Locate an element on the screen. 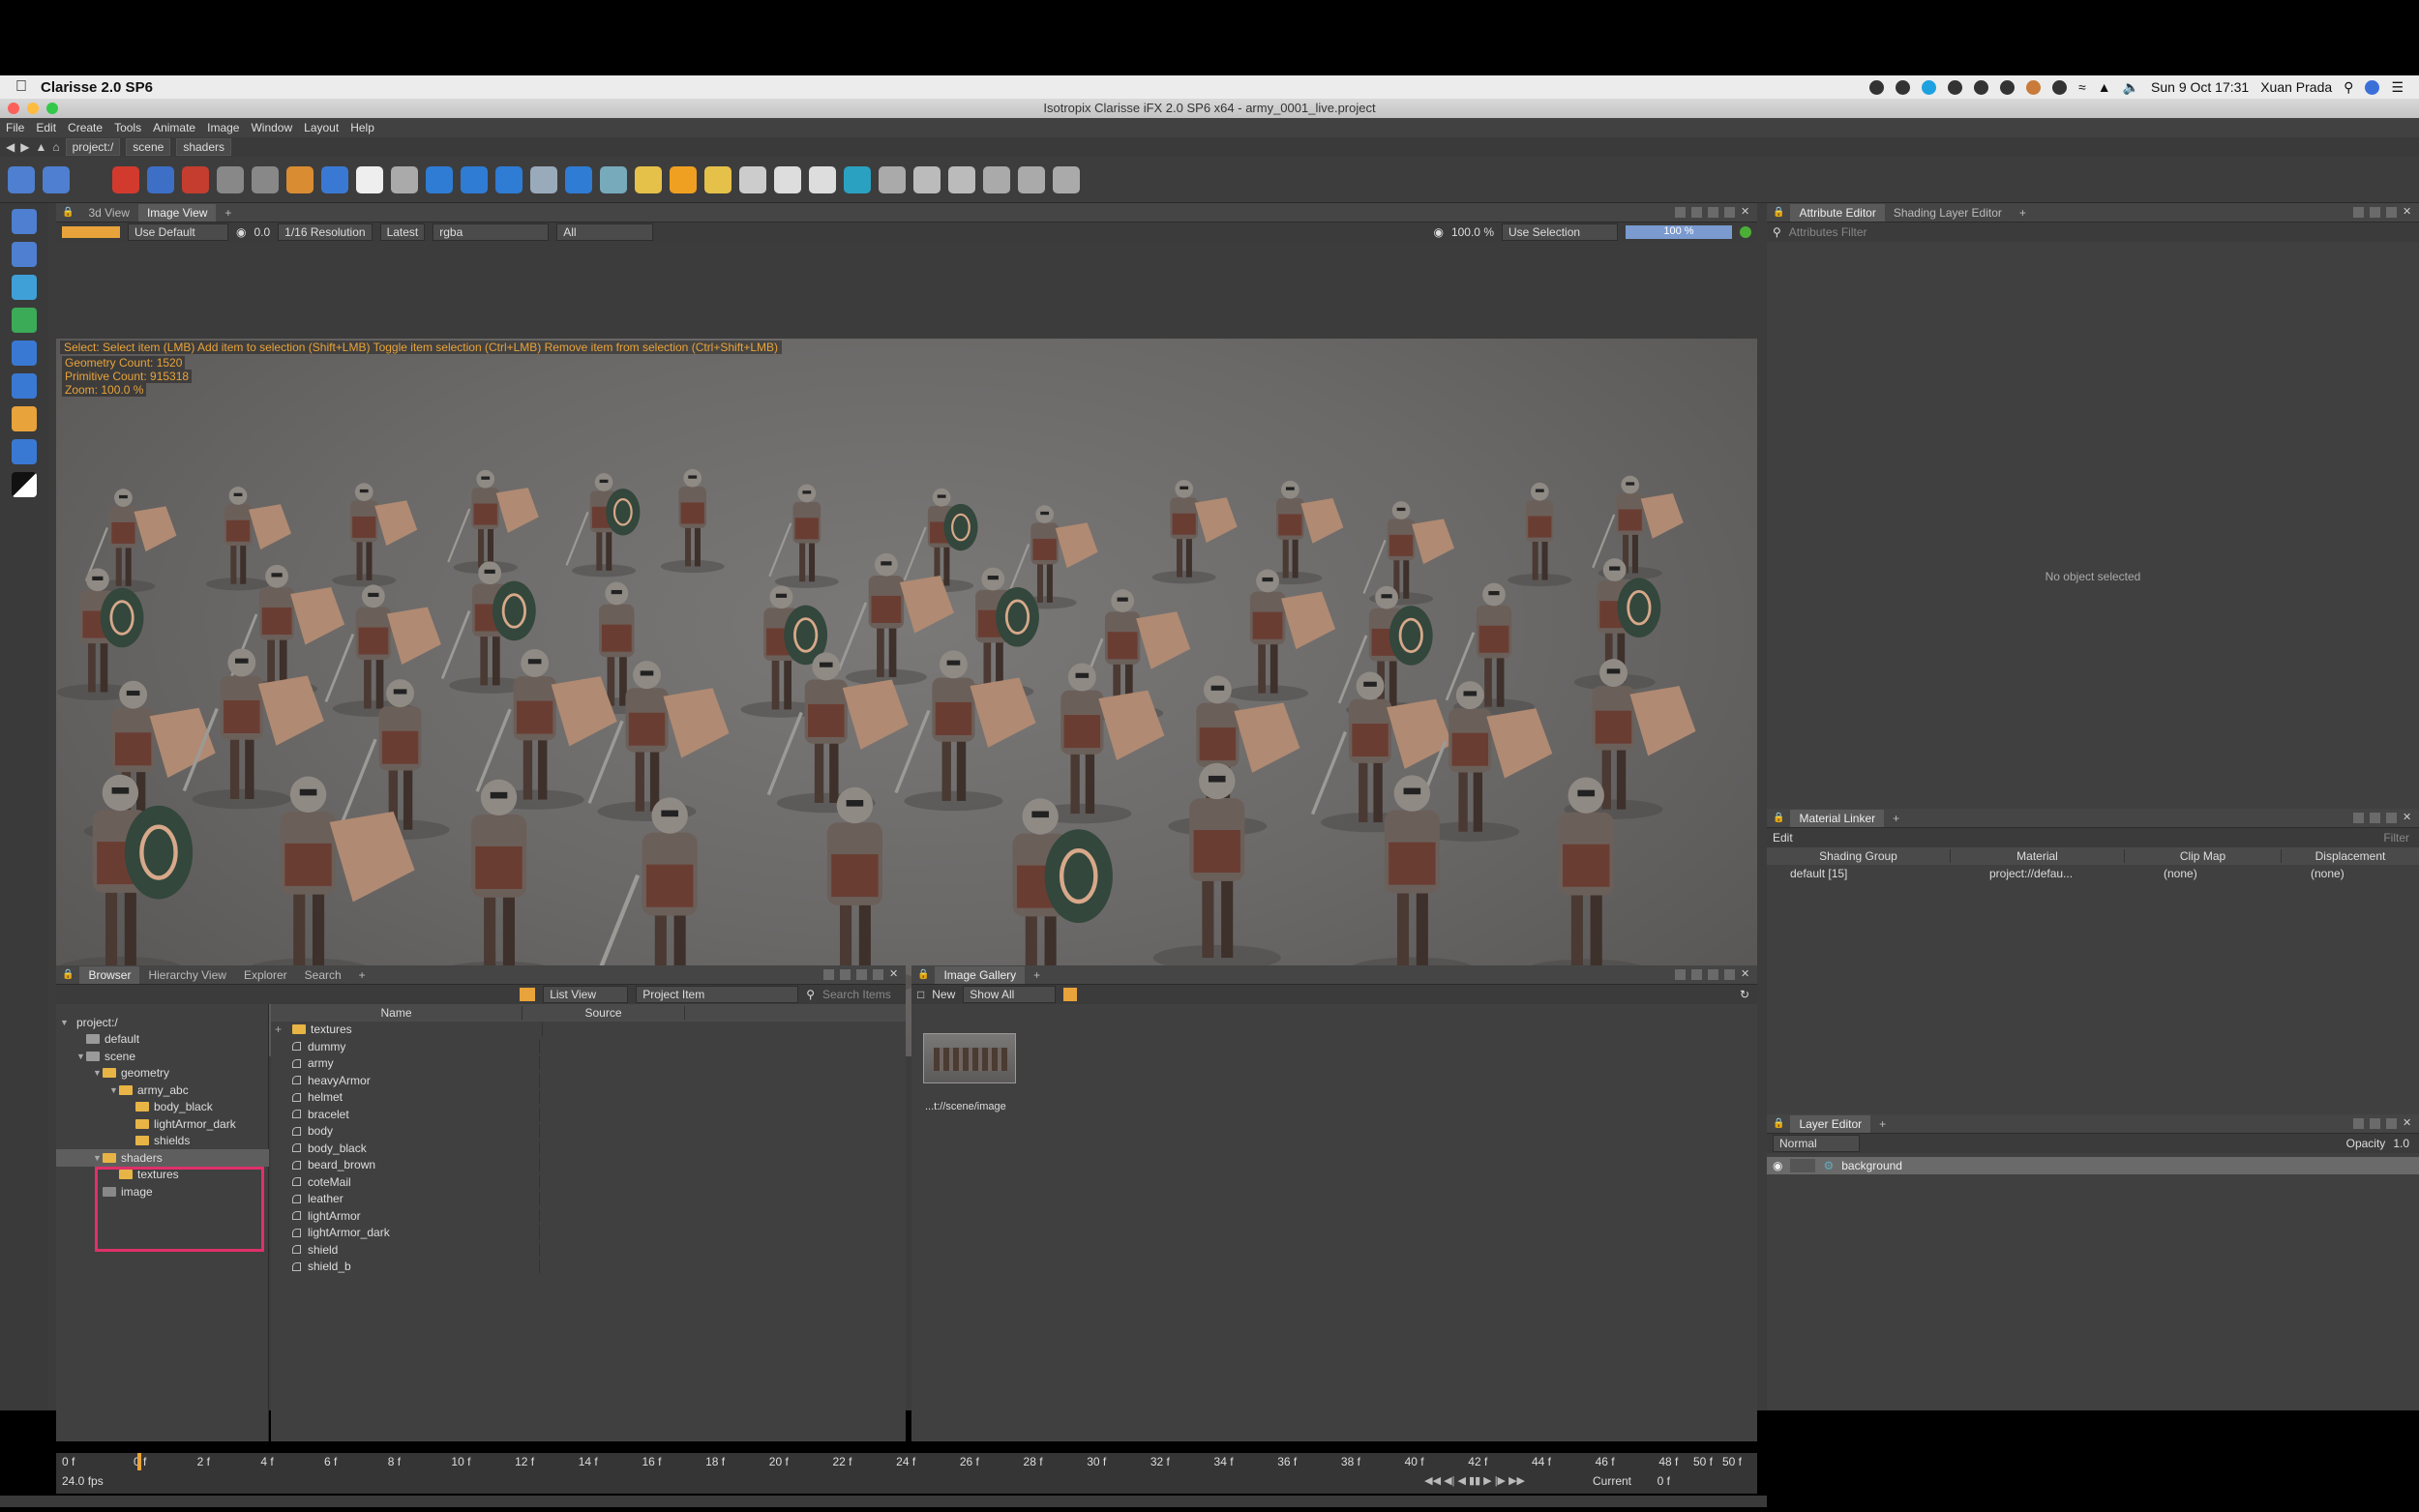 This screenshot has height=1512, width=2419. blend-mode-dropdown: Normal is located at coordinates (1817, 1143).